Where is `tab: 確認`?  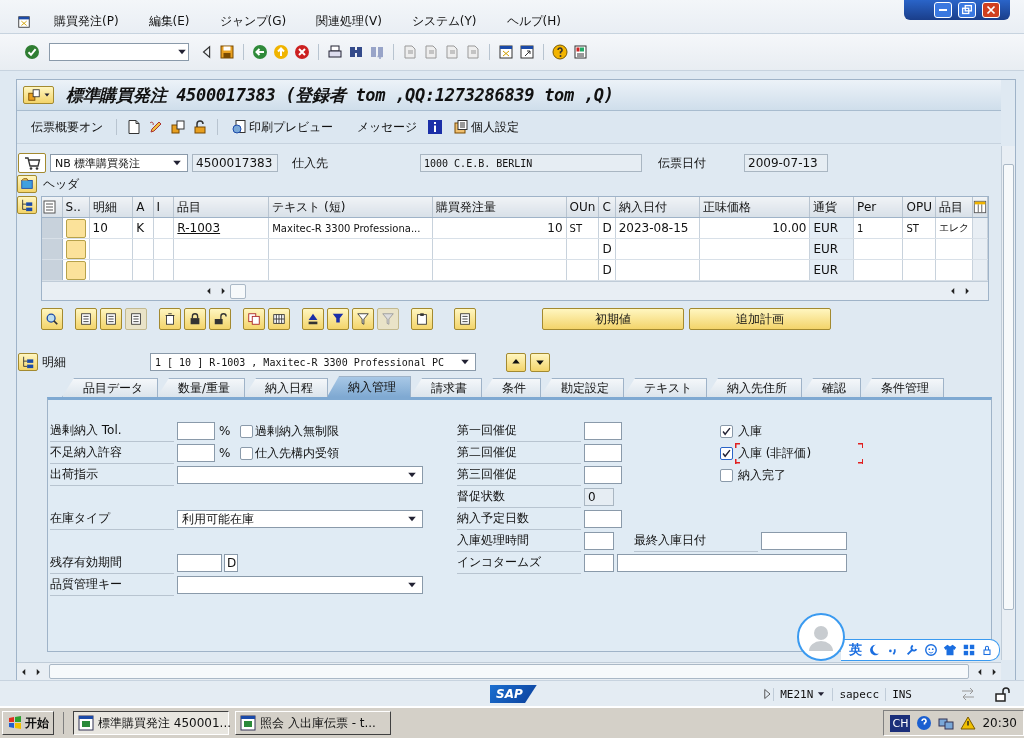 tab: 確認 is located at coordinates (831, 387).